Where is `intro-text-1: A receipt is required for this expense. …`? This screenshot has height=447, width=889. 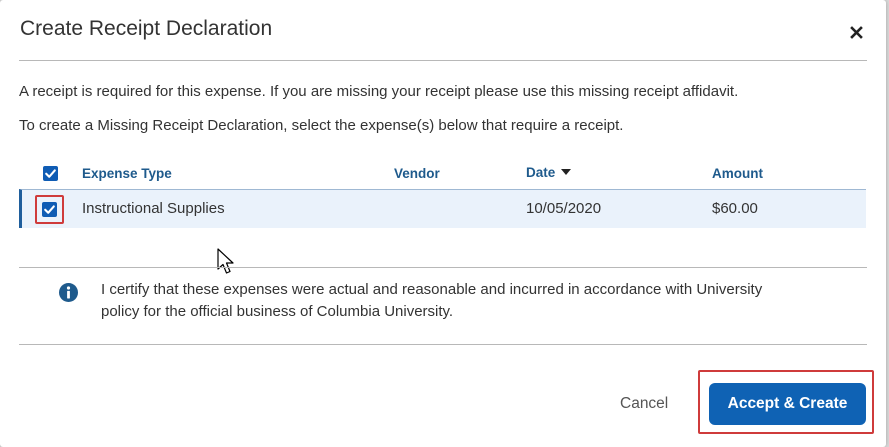
intro-text-1: A receipt is required for this expense. … is located at coordinates (379, 91).